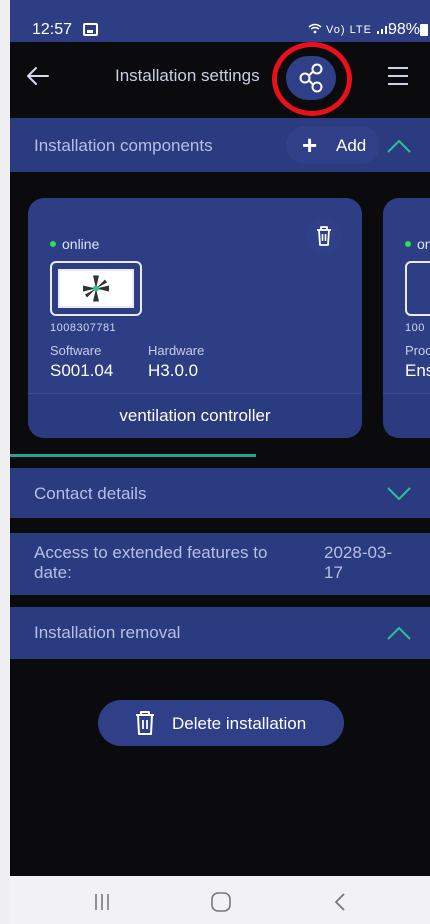 The image size is (430, 924). I want to click on top-app-bar: Installation settings, so click(220, 79).